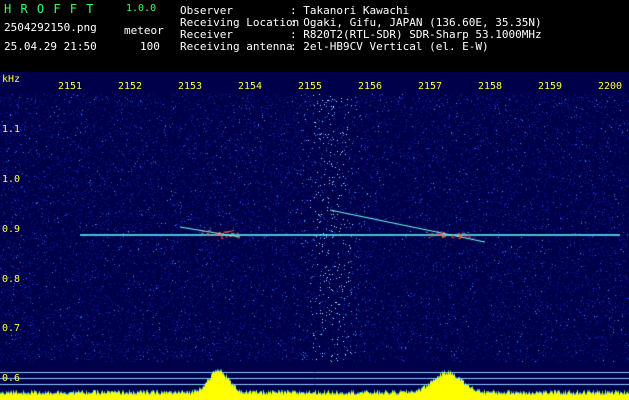 The image size is (629, 400). Describe the element at coordinates (430, 86) in the screenshot. I see `x-tick-2157: 2157` at that location.